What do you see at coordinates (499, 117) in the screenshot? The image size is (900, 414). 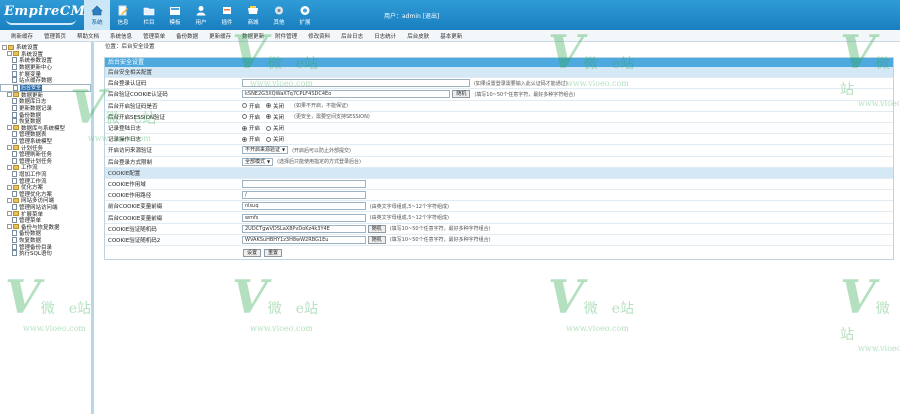 I see `form-row: 后台开启SESSION验证 开启 关闭 (更安全，需要空间支持SESSION)` at bounding box center [499, 117].